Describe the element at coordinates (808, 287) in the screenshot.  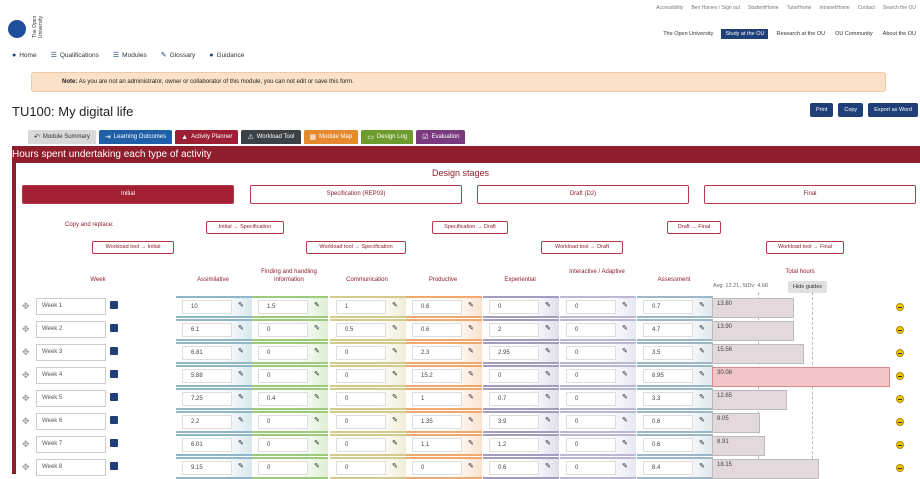
I see `hide-guides-button: Hide guides` at that location.